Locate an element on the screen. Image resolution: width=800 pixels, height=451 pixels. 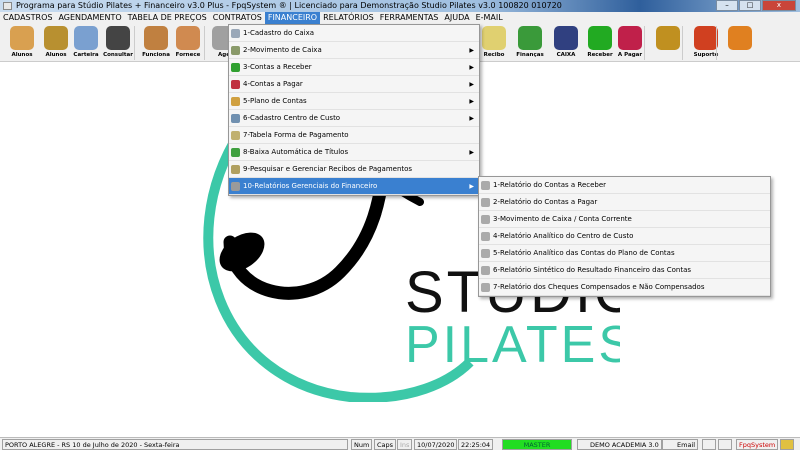
print-icon is located at coordinates (709, 444).